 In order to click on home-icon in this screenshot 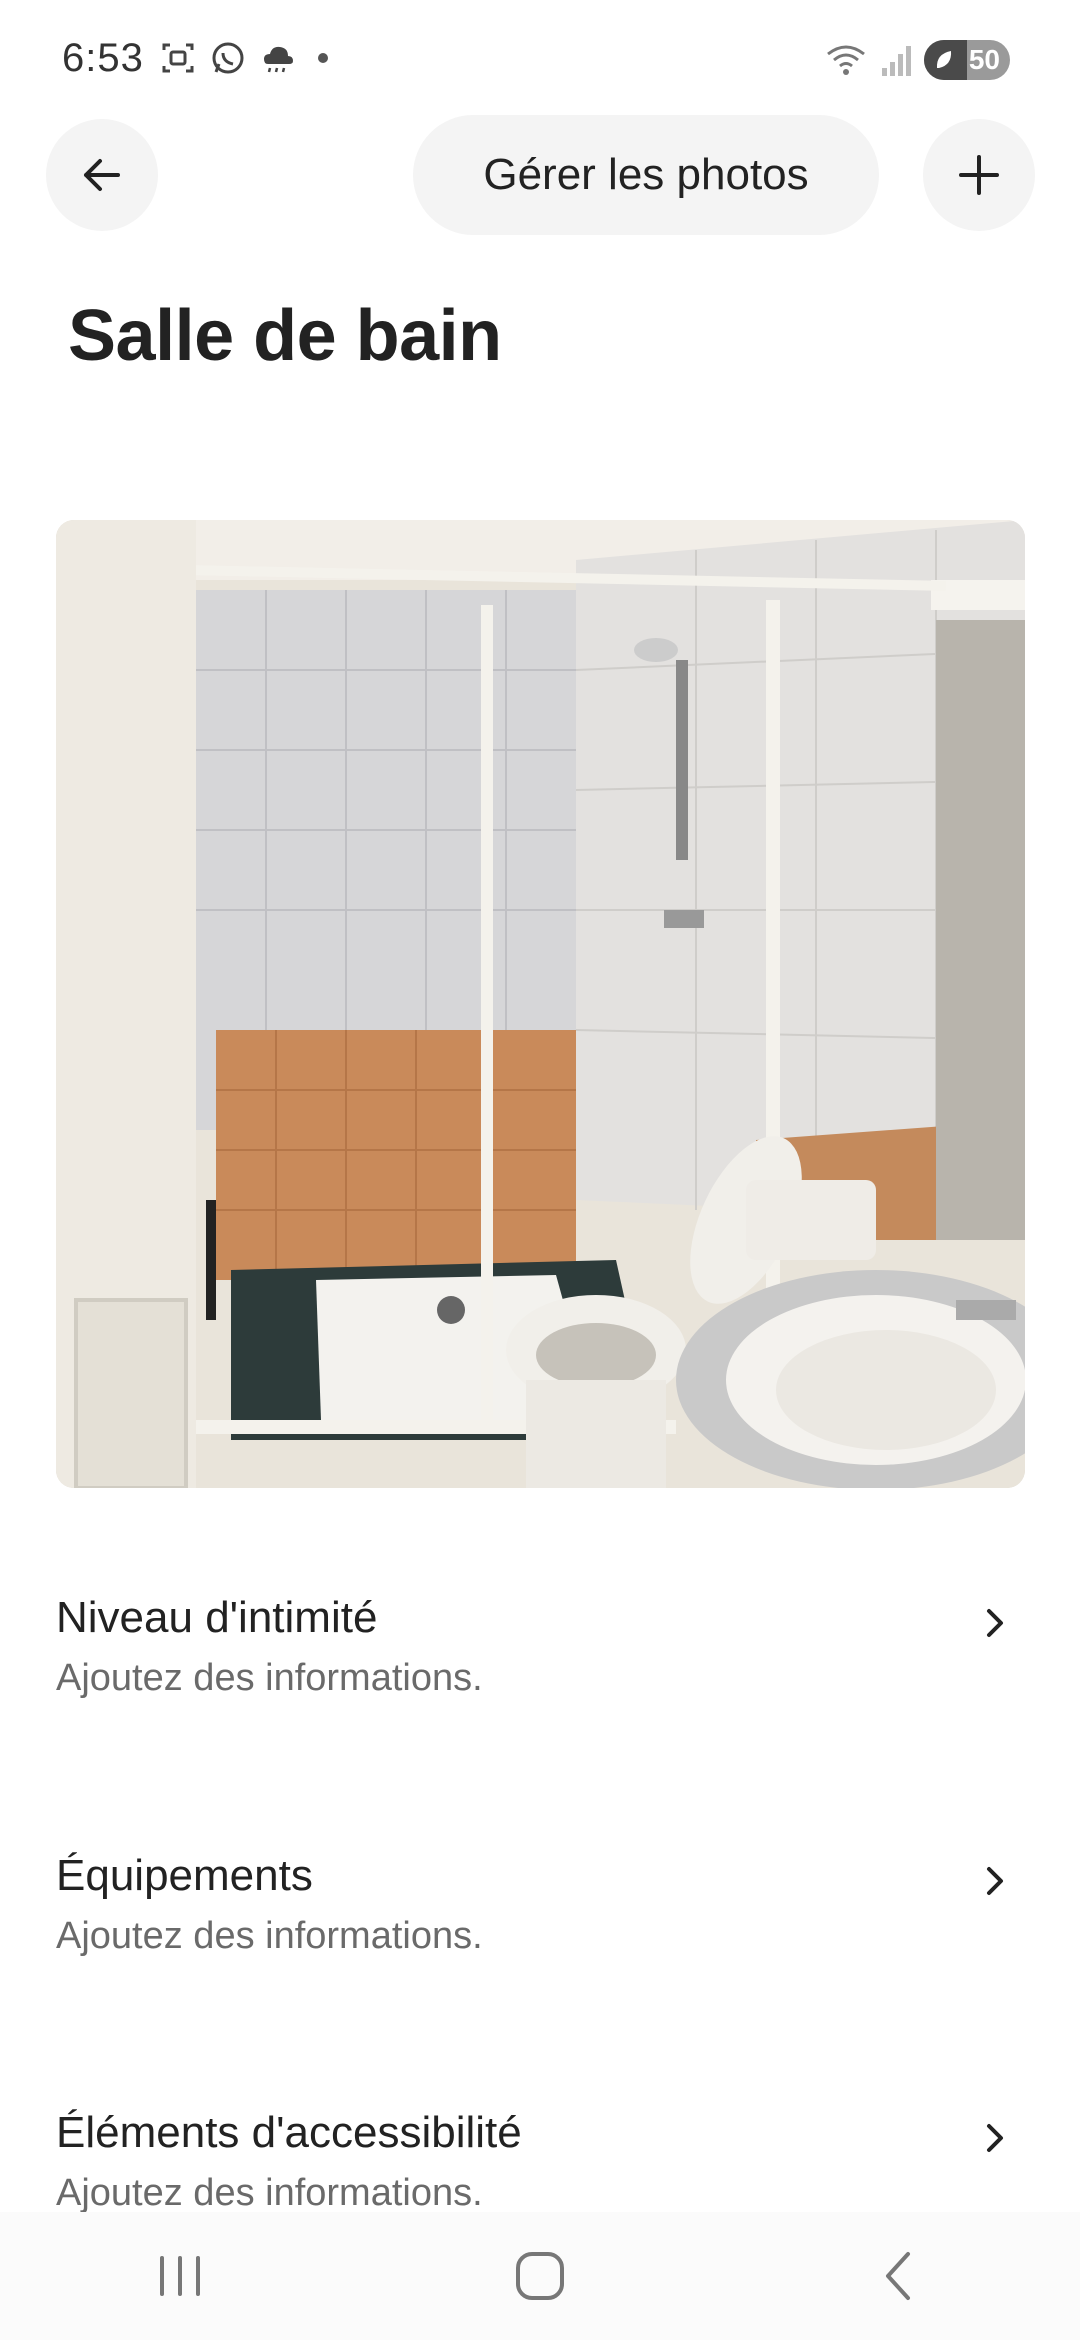, I will do `click(540, 2276)`.